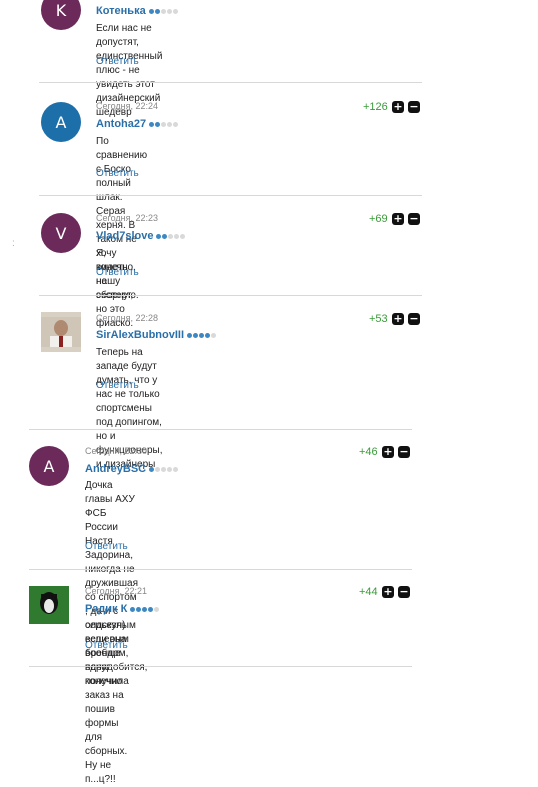  What do you see at coordinates (140, 335) in the screenshot?
I see `author-name-label: SirAlexBubnovIII` at bounding box center [140, 335].